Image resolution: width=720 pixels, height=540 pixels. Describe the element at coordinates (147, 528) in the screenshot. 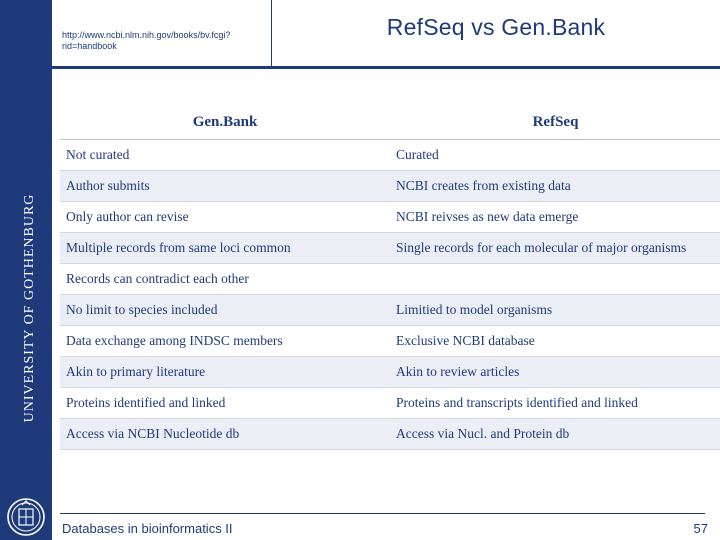

I see `footer-course-title: Databases in bioinformatics II` at that location.